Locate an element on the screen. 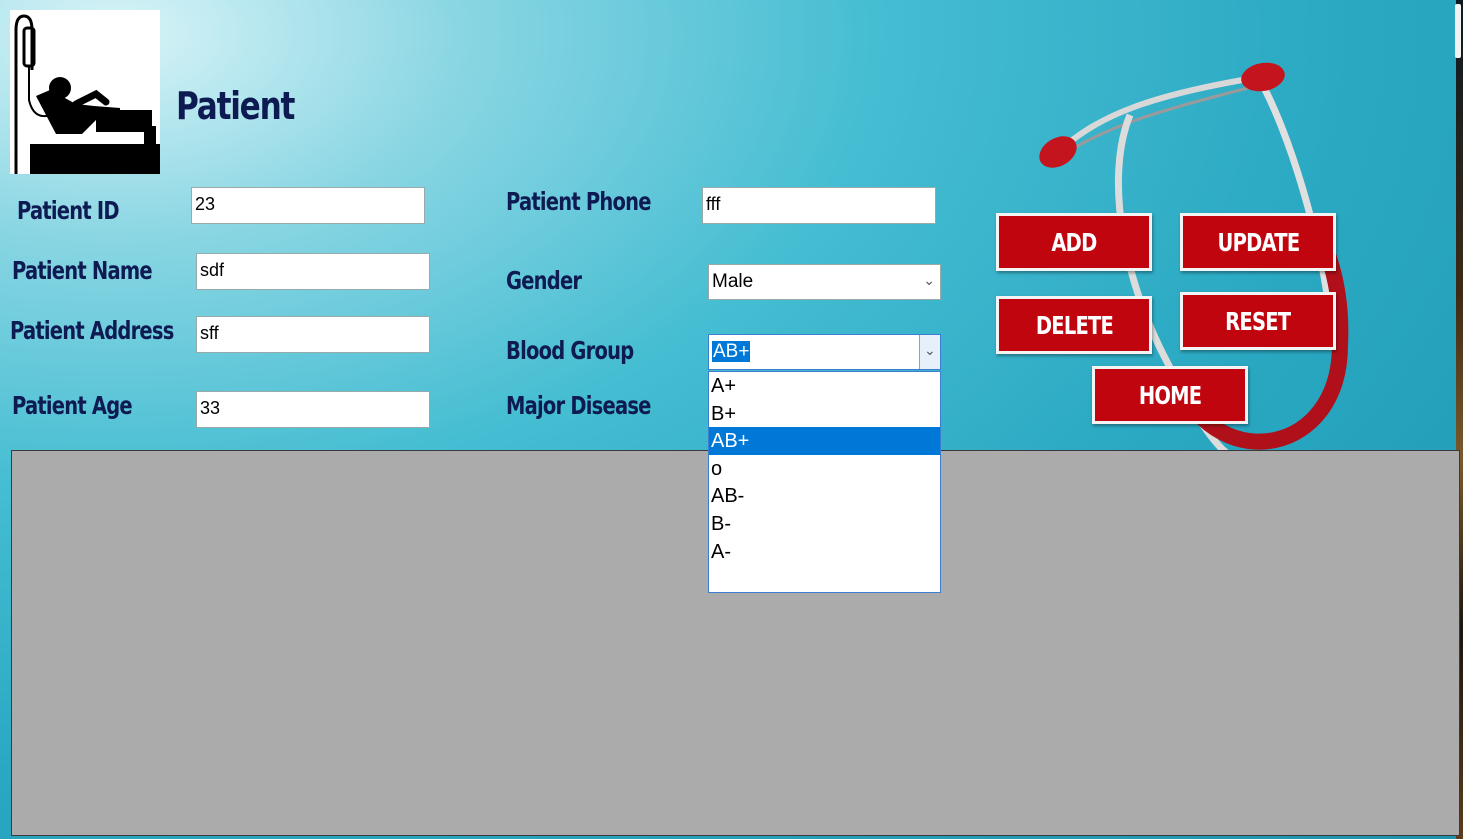 The width and height of the screenshot is (1463, 839). add-button: ADD is located at coordinates (1074, 242).